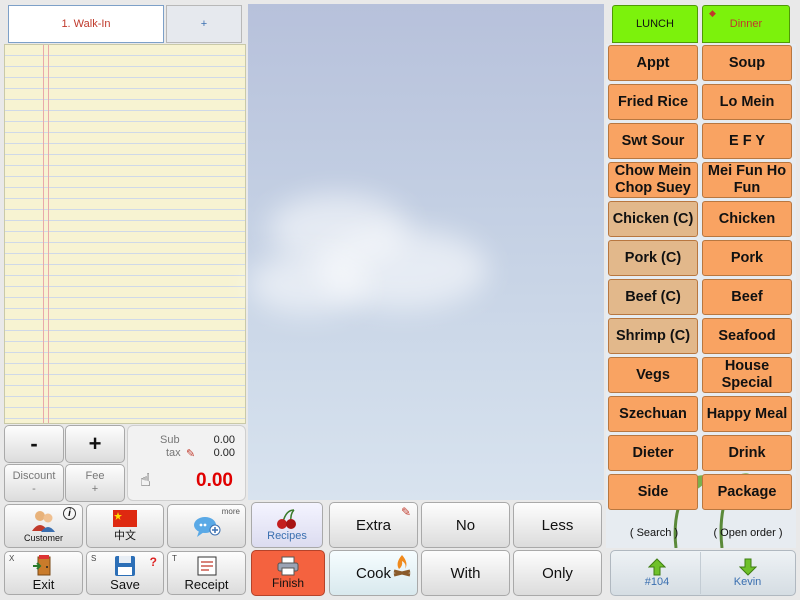  What do you see at coordinates (224, 440) in the screenshot?
I see `subtotal-value: 0.00` at bounding box center [224, 440].